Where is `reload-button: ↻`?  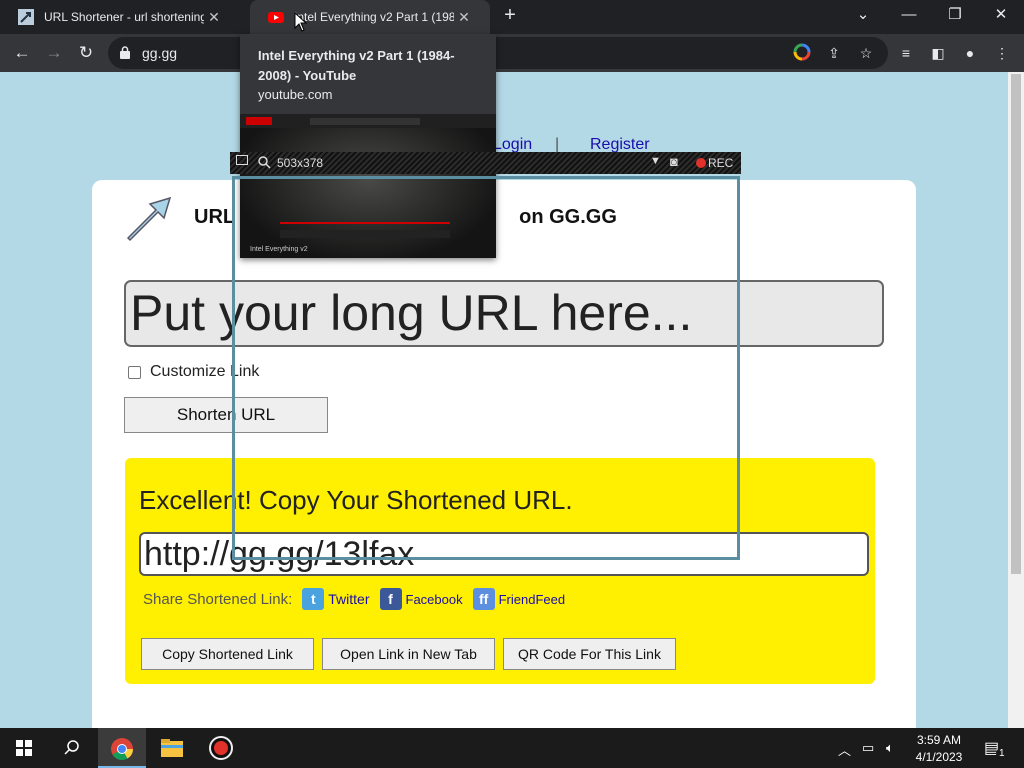
reload-button: ↻ is located at coordinates (86, 53).